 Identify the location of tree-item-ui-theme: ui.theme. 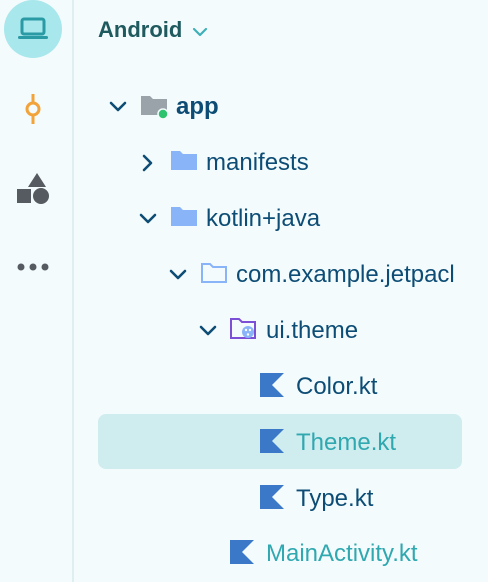
(207, 331).